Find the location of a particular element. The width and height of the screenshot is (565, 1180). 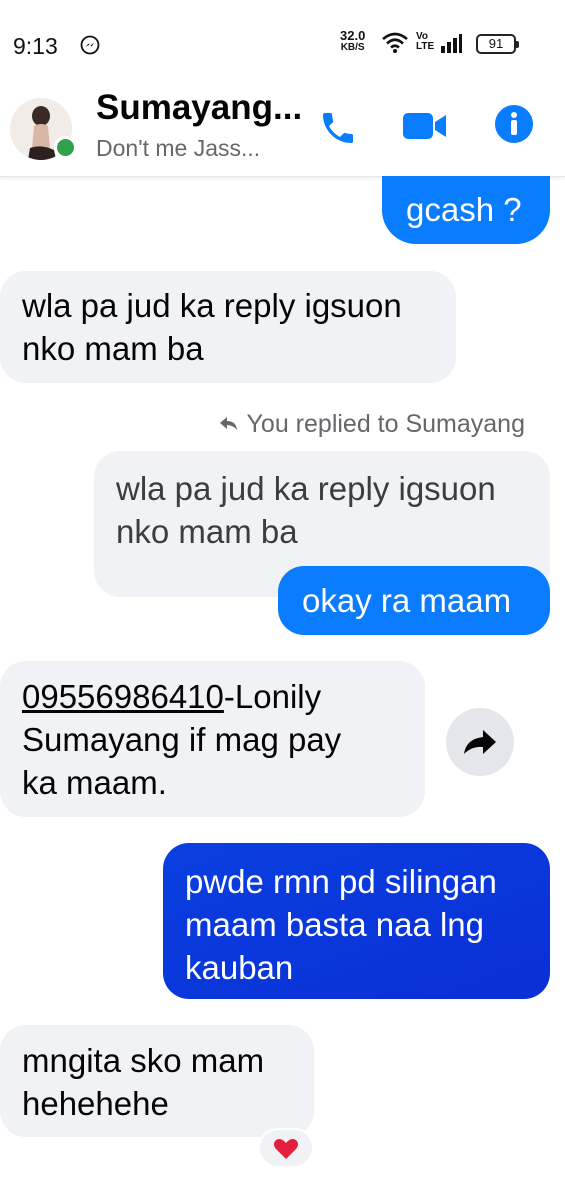

video-call-icon is located at coordinates (425, 126).